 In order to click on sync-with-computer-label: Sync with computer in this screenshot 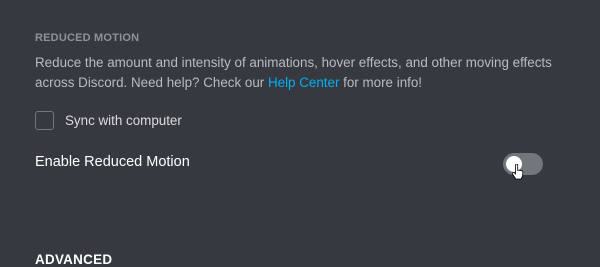, I will do `click(123, 120)`.